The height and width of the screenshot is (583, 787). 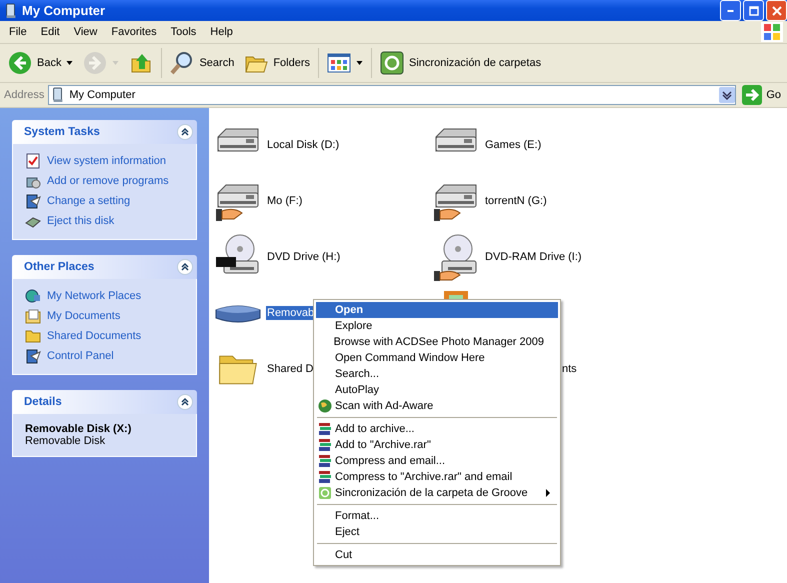 I want to click on dropdown-icon, so click(x=727, y=95).